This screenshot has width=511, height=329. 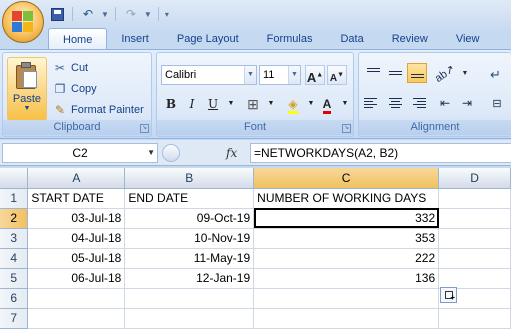 What do you see at coordinates (345, 103) in the screenshot?
I see `font-color-dropdown-icon: ▼` at bounding box center [345, 103].